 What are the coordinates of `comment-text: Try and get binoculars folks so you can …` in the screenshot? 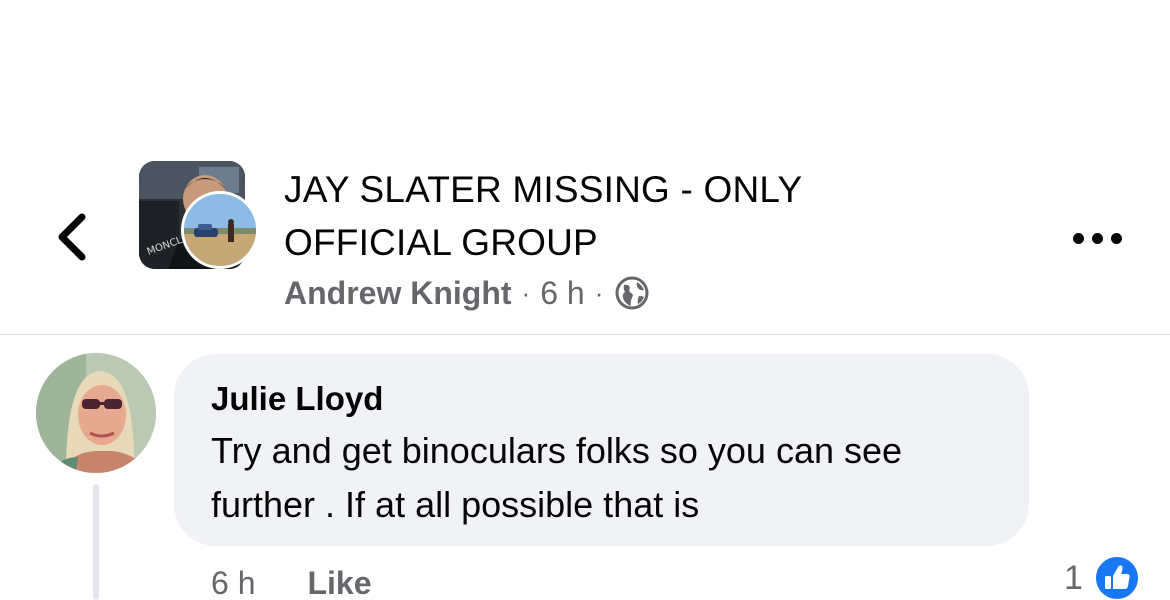 It's located at (557, 477).